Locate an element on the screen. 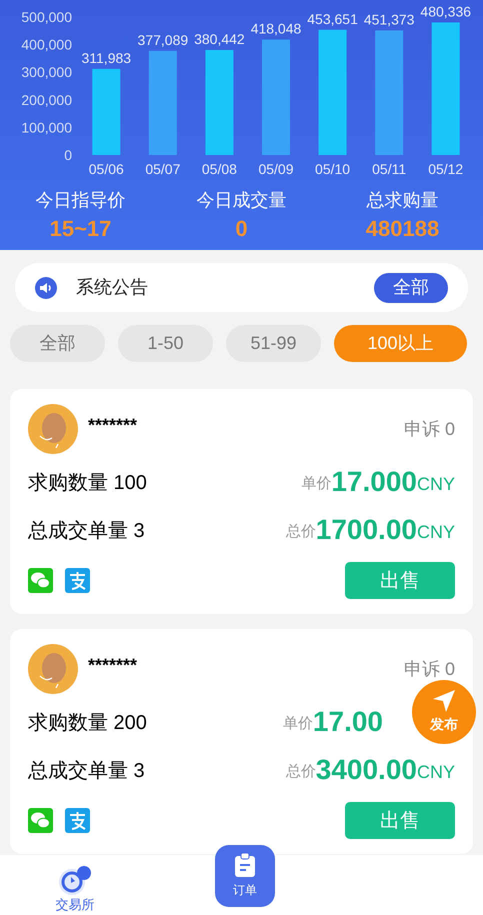 This screenshot has width=483, height=915. filter-chip: 51-99 is located at coordinates (273, 343).